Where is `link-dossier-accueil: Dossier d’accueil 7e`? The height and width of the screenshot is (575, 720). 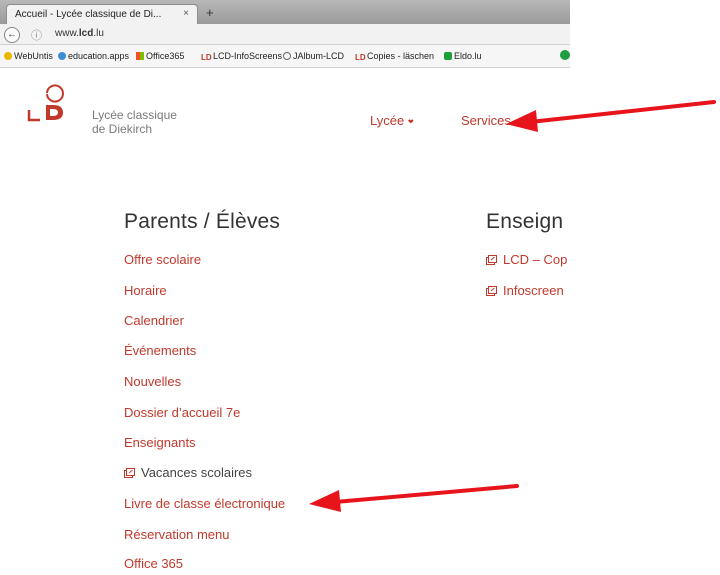
link-dossier-accueil: Dossier d’accueil 7e is located at coordinates (182, 412).